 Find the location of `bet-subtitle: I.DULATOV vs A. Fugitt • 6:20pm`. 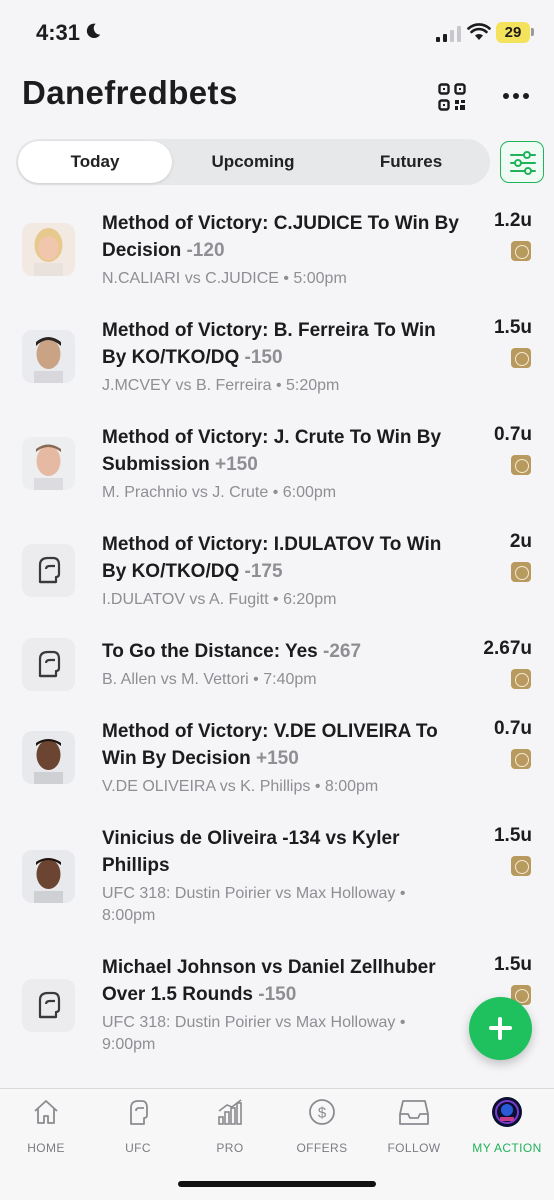

bet-subtitle: I.DULATOV vs A. Fugitt • 6:20pm is located at coordinates (219, 599).